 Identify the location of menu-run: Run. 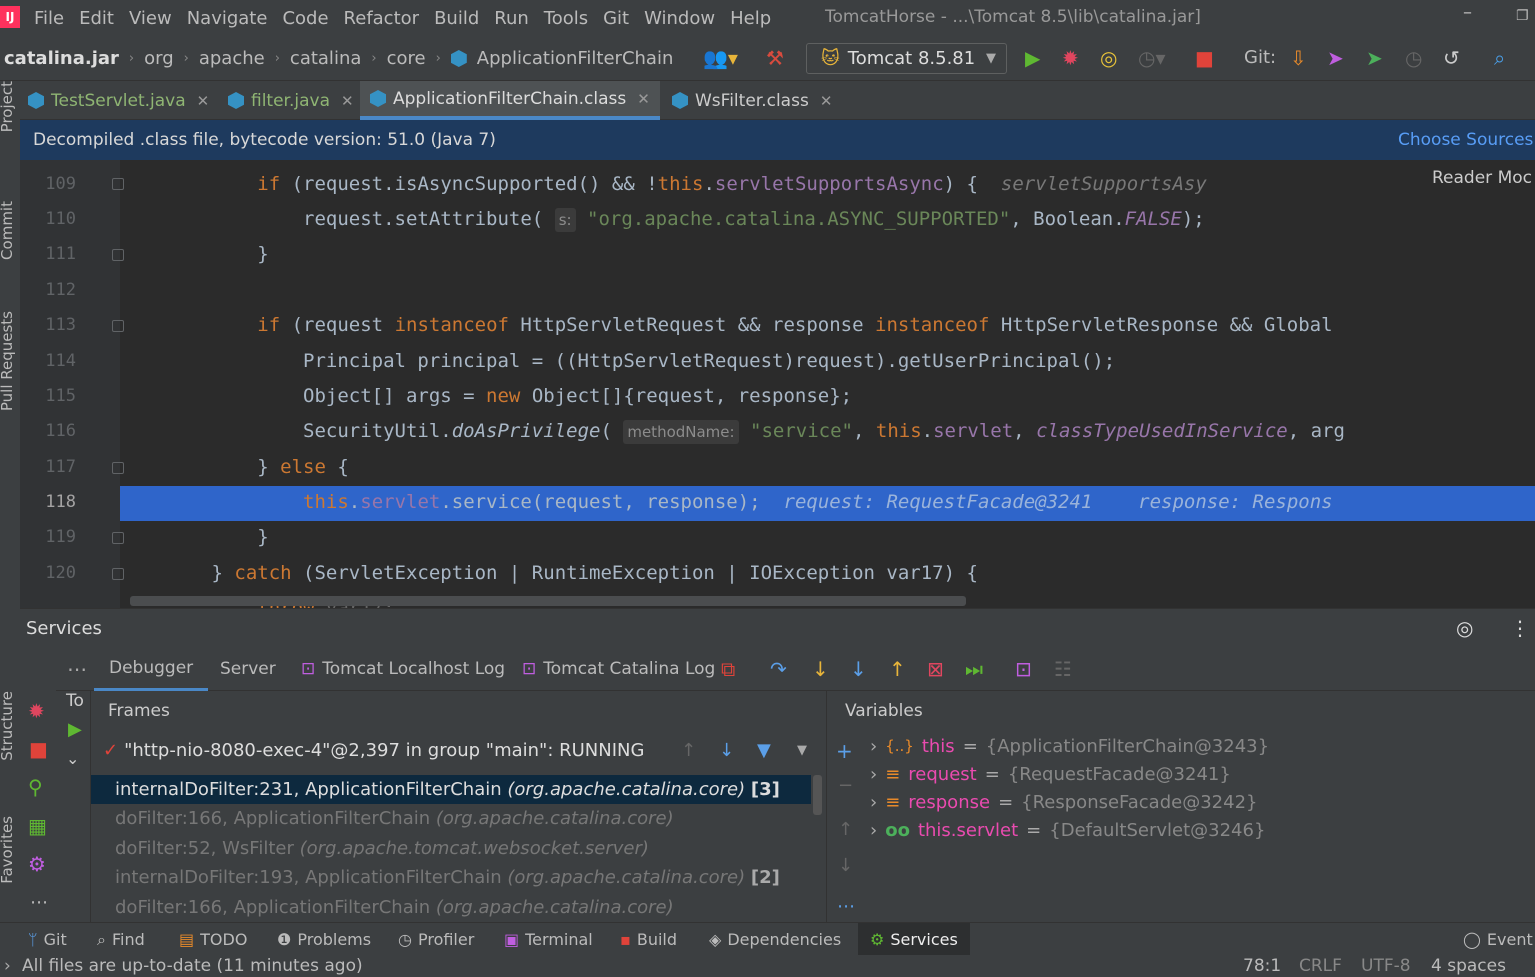
(511, 18).